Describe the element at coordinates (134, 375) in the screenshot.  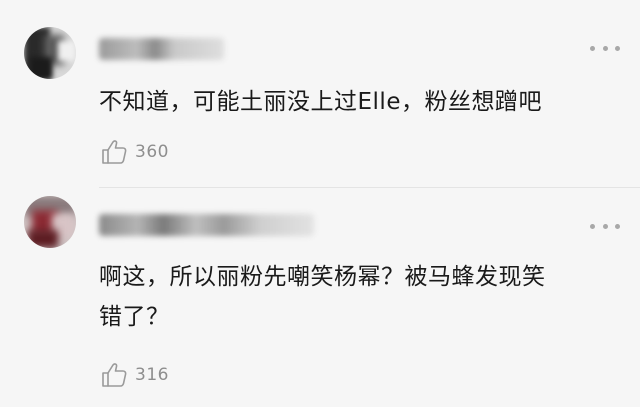
I see `like-button: 316` at that location.